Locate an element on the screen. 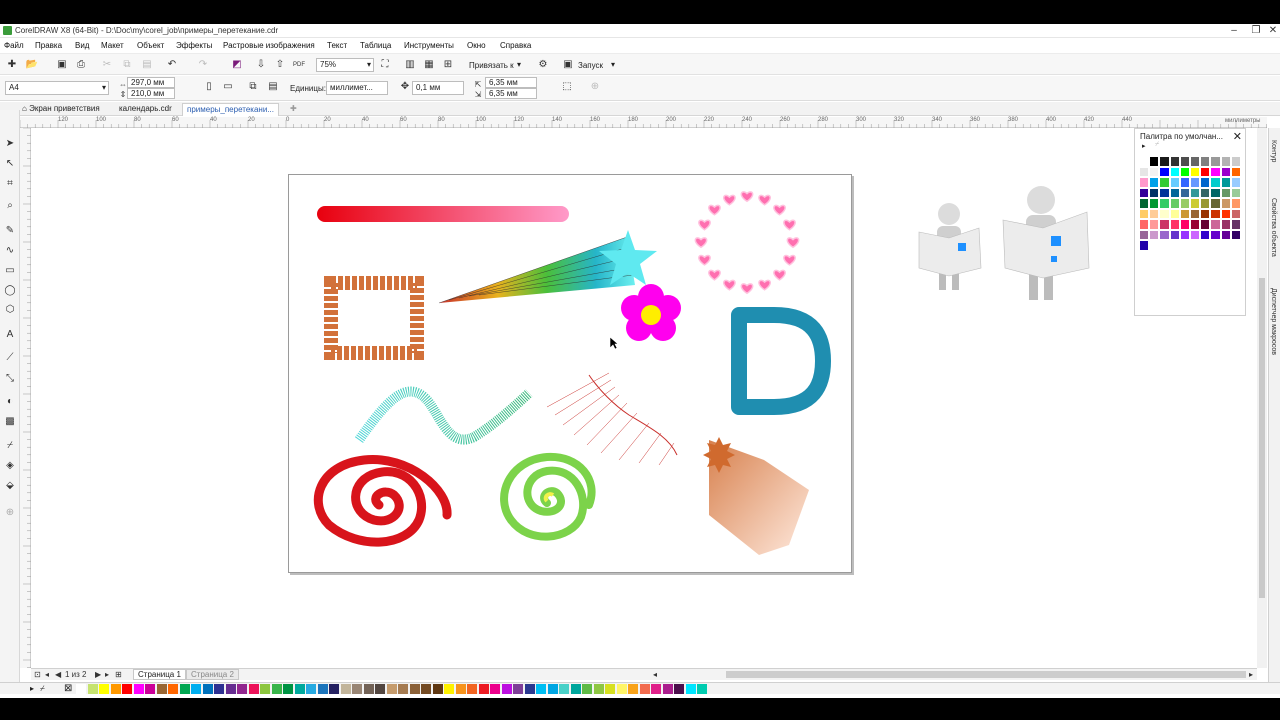  last-page-icon: ▸ is located at coordinates (107, 674).